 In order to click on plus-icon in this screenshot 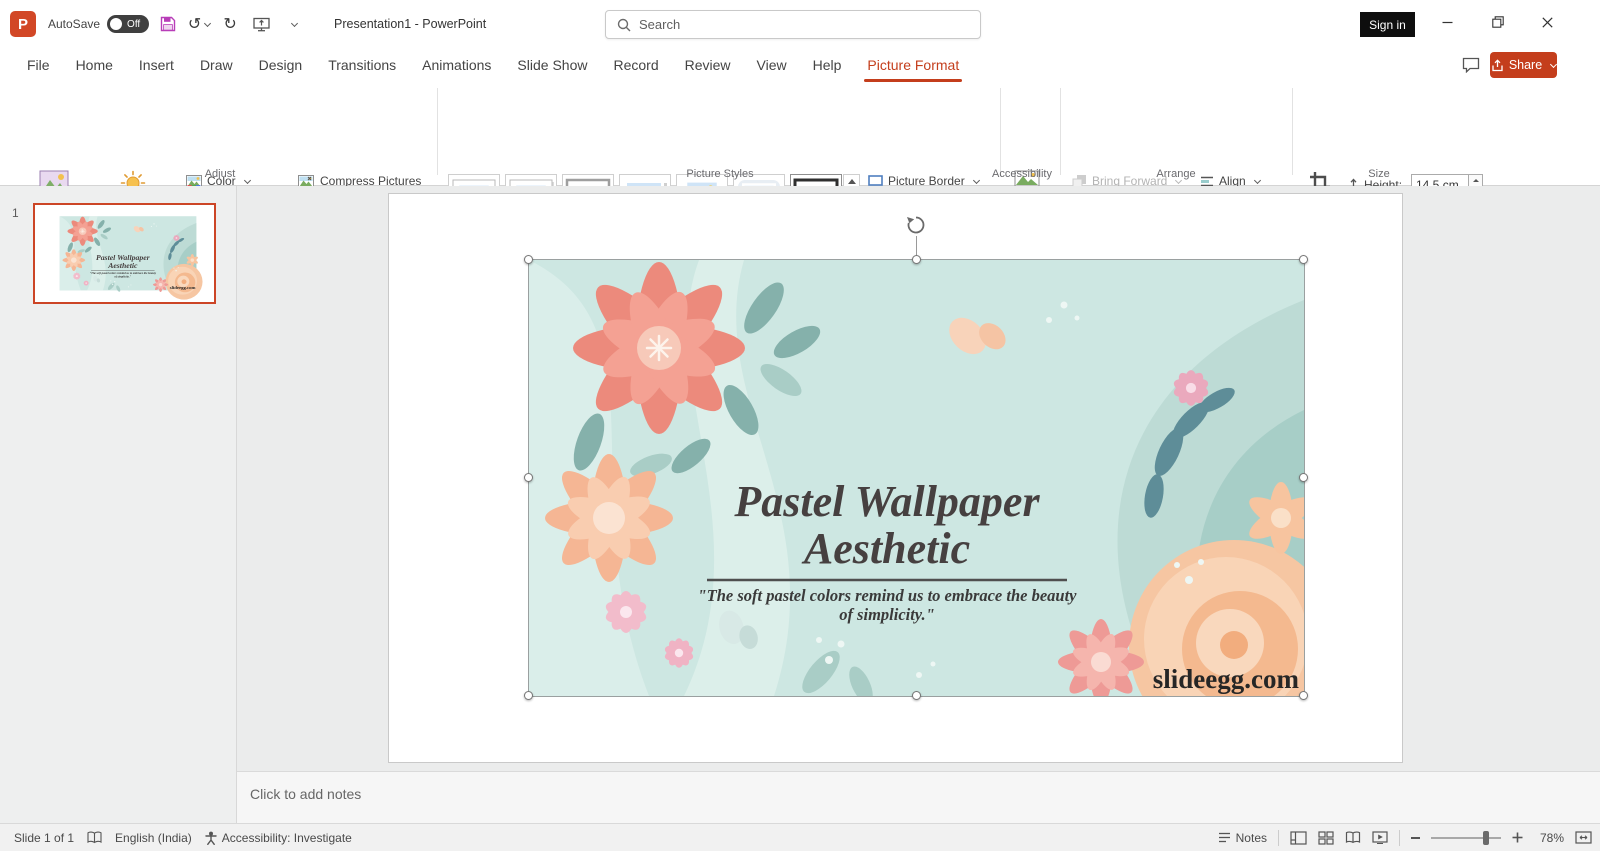, I will do `click(1517, 837)`.